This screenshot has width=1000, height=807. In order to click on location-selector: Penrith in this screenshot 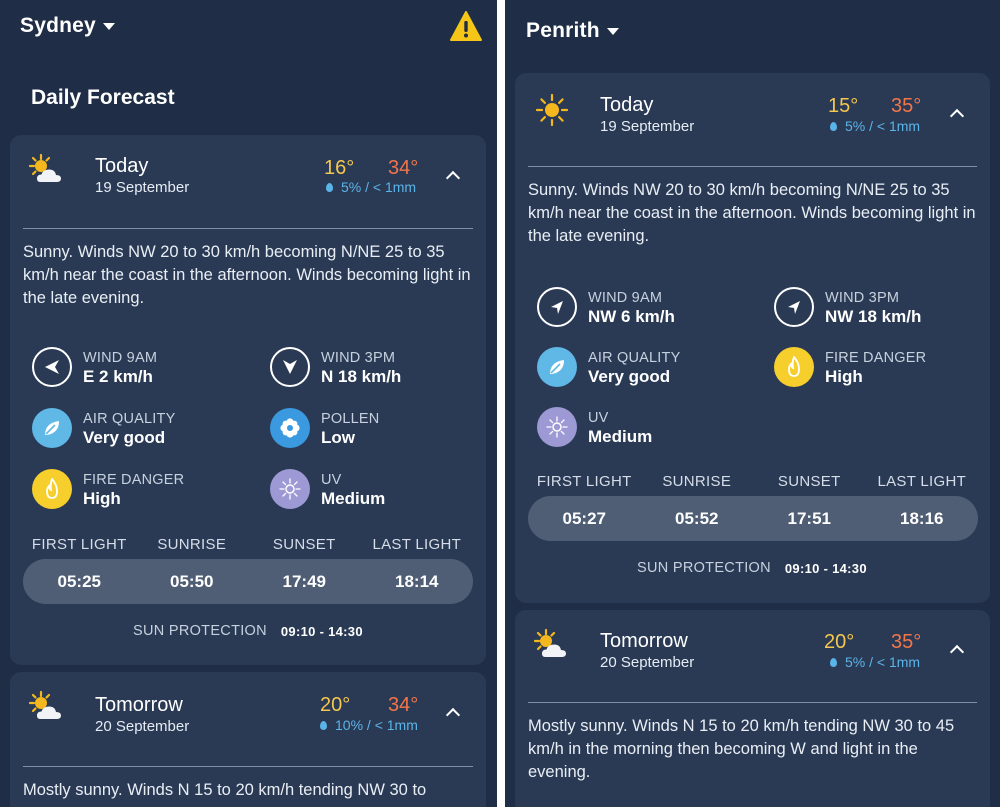, I will do `click(572, 31)`.